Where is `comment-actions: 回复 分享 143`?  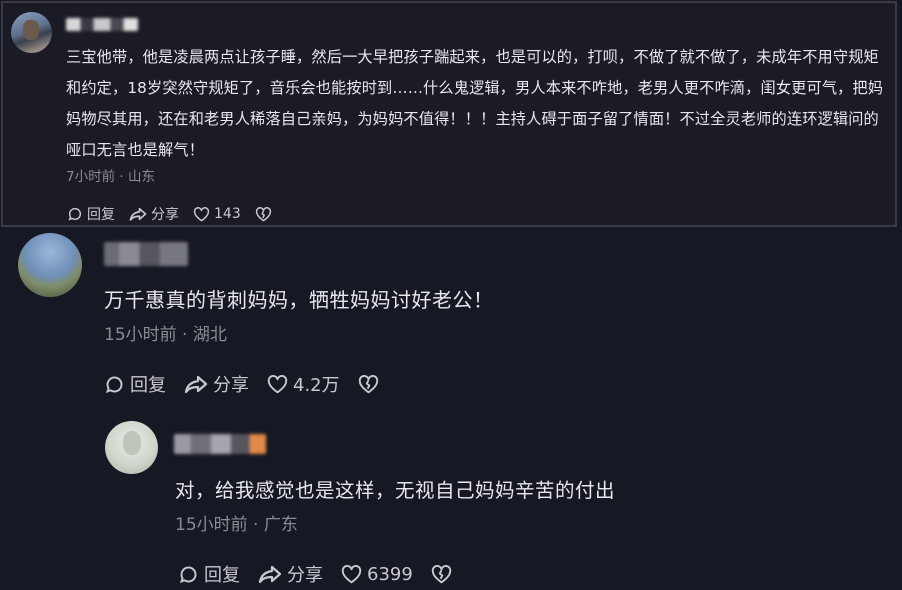
comment-actions: 回复 分享 143 is located at coordinates (176, 214).